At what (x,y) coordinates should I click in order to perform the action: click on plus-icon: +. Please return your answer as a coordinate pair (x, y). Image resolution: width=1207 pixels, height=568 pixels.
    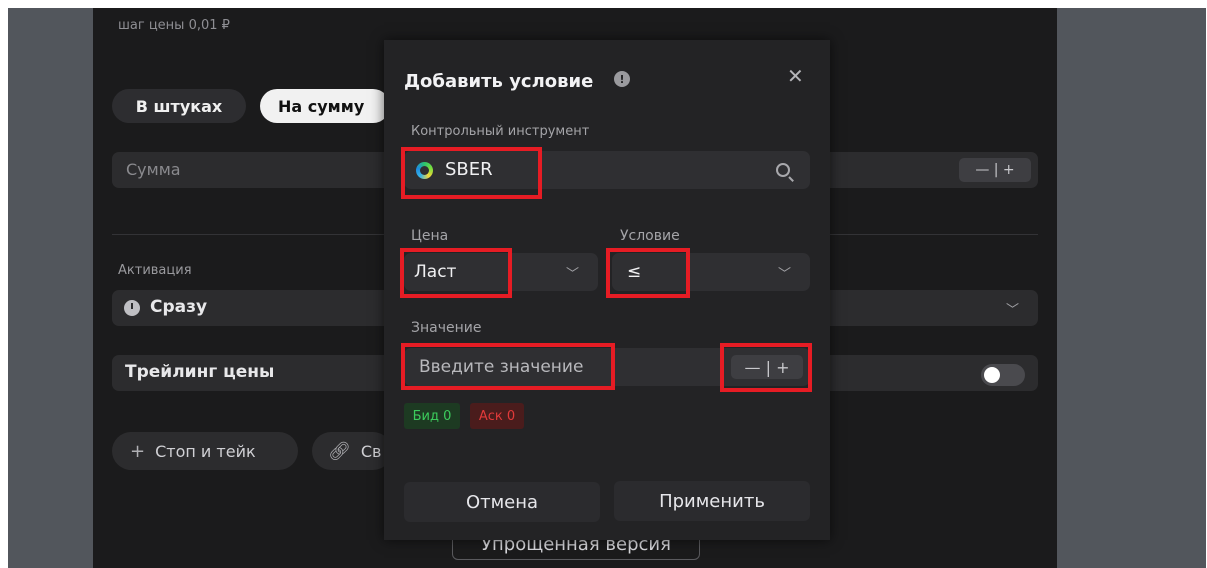
    Looking at the image, I should click on (138, 451).